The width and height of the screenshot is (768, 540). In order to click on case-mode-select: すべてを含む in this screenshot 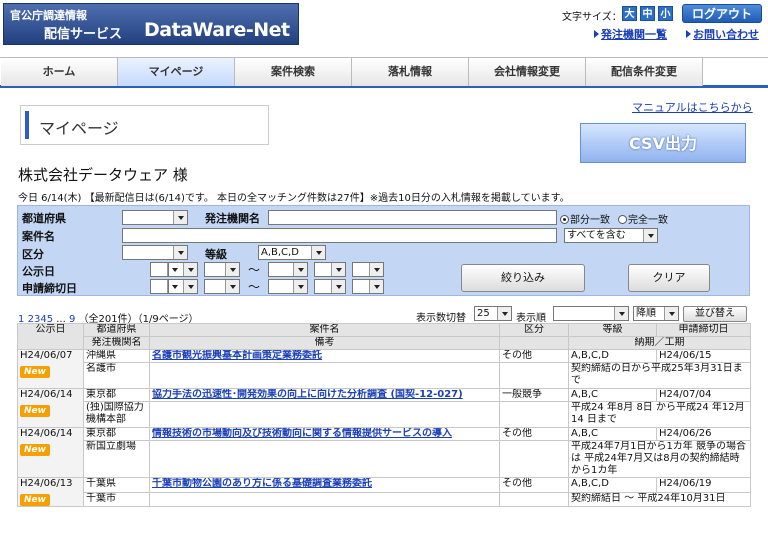, I will do `click(611, 235)`.